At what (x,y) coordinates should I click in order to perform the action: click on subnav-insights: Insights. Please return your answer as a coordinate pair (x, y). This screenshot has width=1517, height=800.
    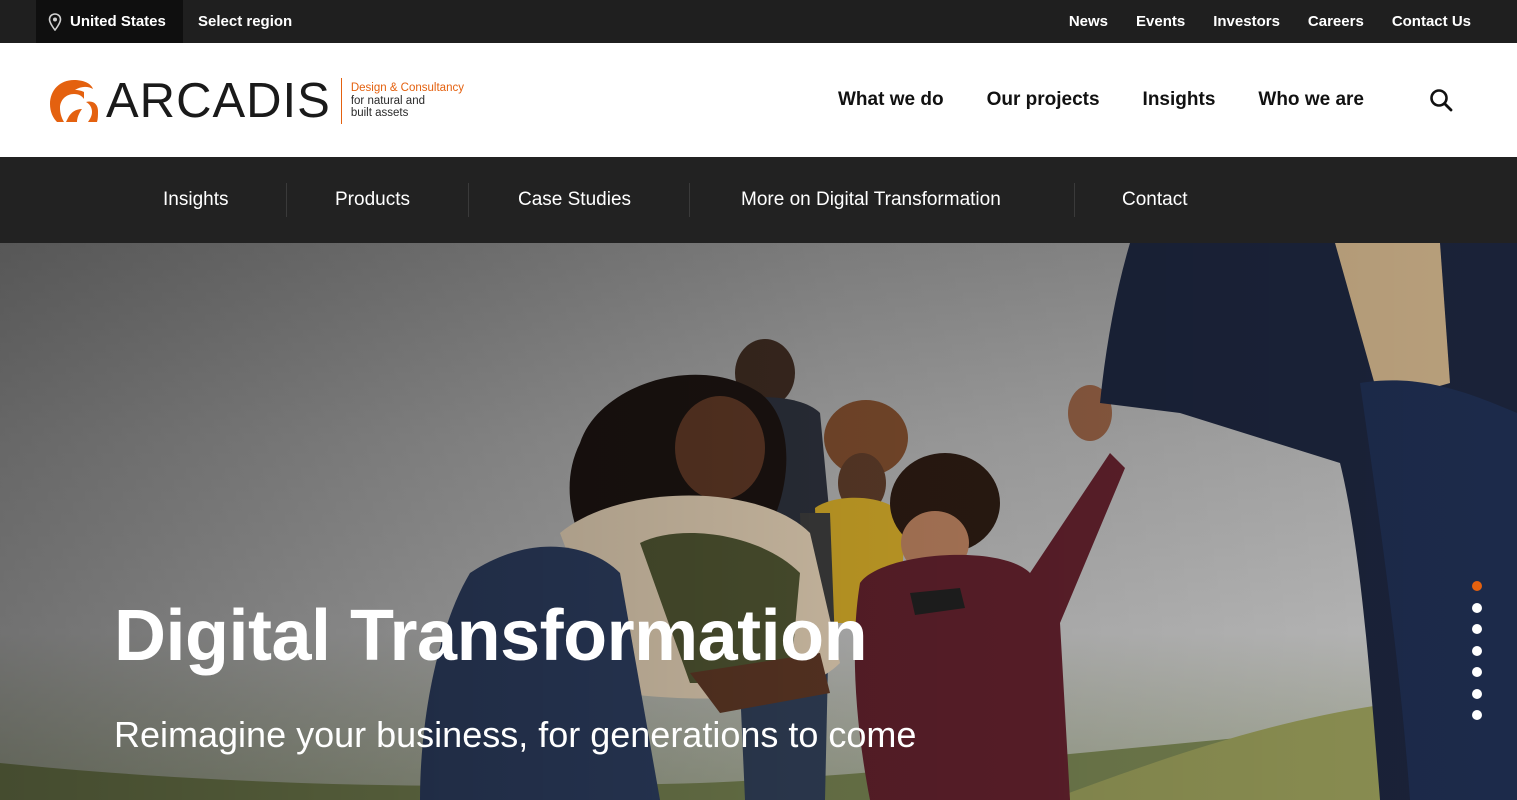
    Looking at the image, I should click on (195, 200).